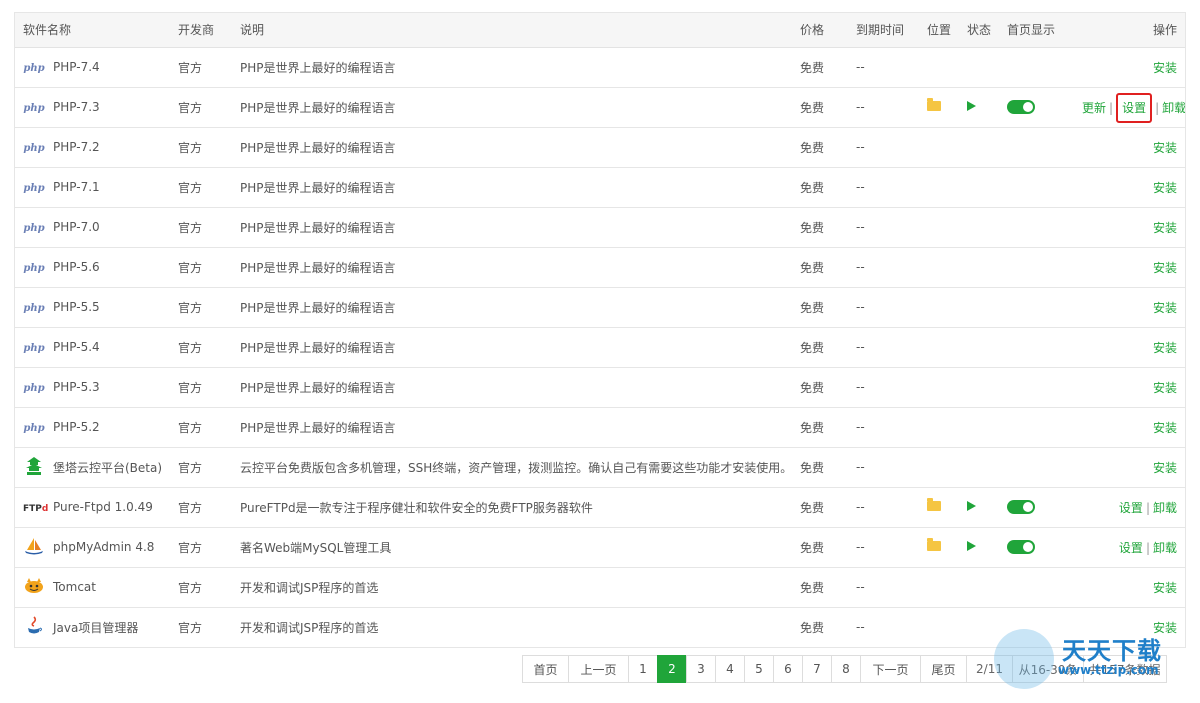 Image resolution: width=1200 pixels, height=703 pixels. Describe the element at coordinates (788, 669) in the screenshot. I see `page-6-button: 6` at that location.